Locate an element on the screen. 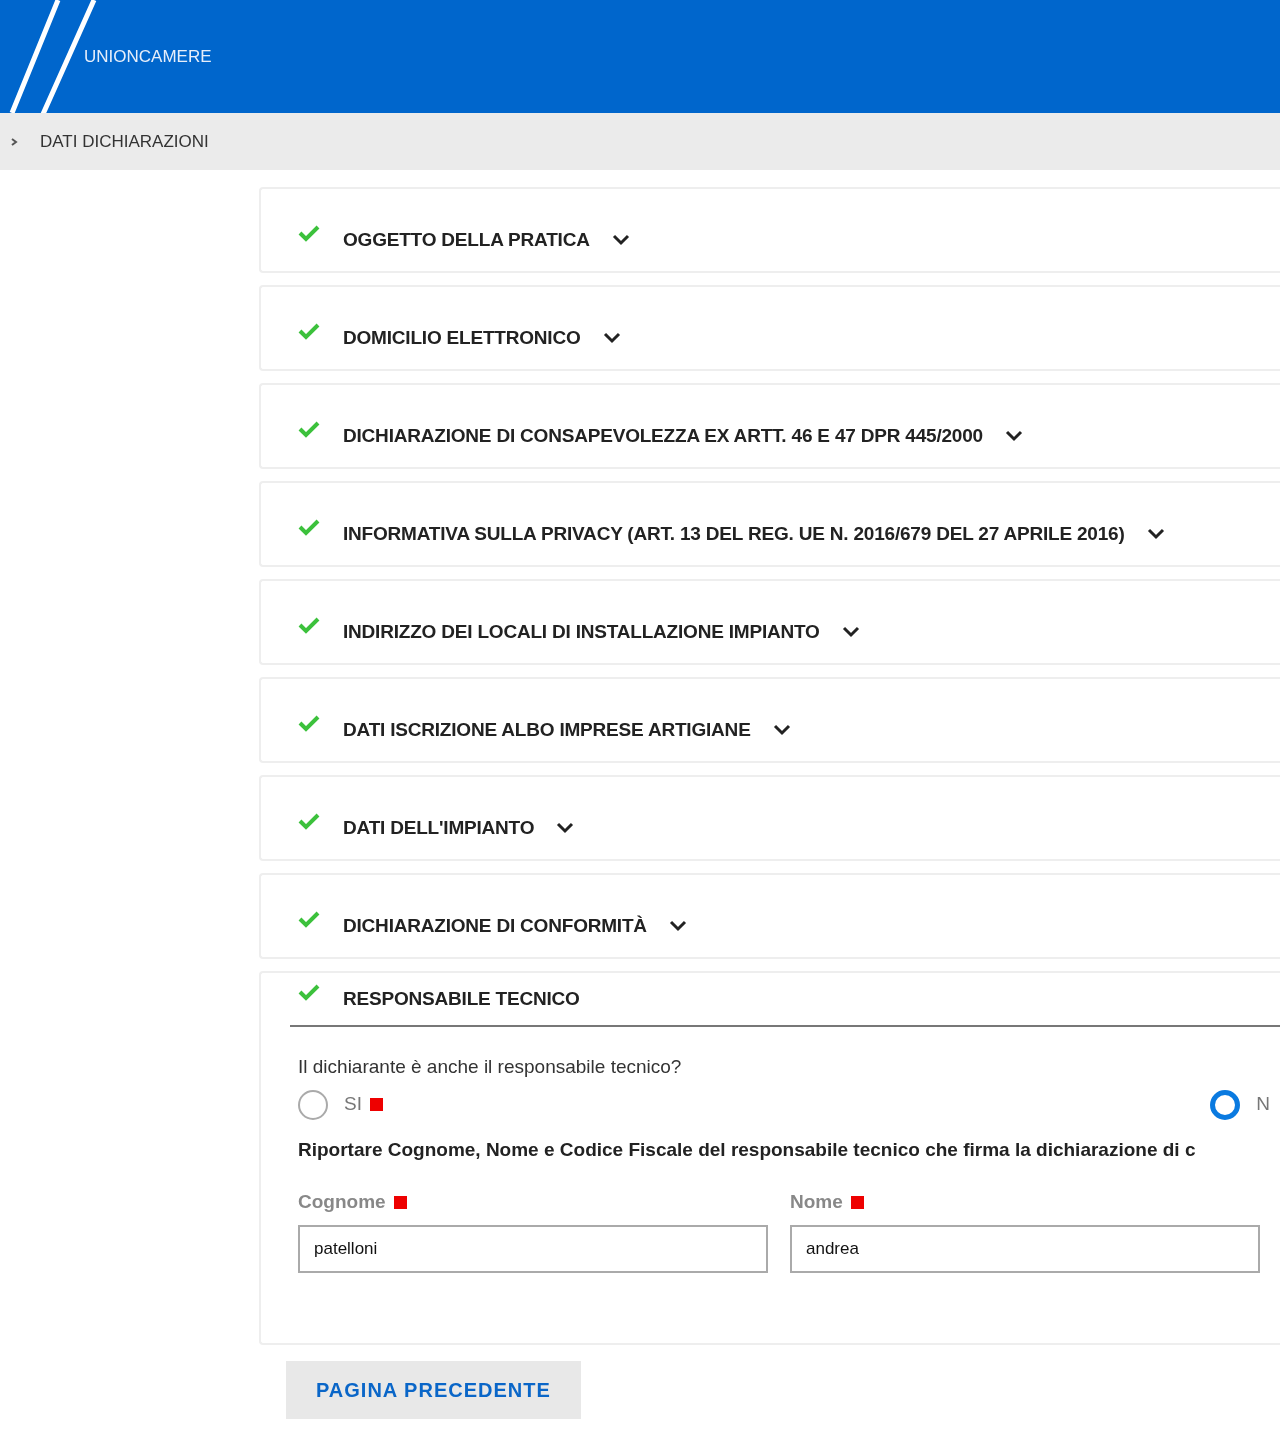 The width and height of the screenshot is (1280, 1440). radio-label: N is located at coordinates (1263, 1104).